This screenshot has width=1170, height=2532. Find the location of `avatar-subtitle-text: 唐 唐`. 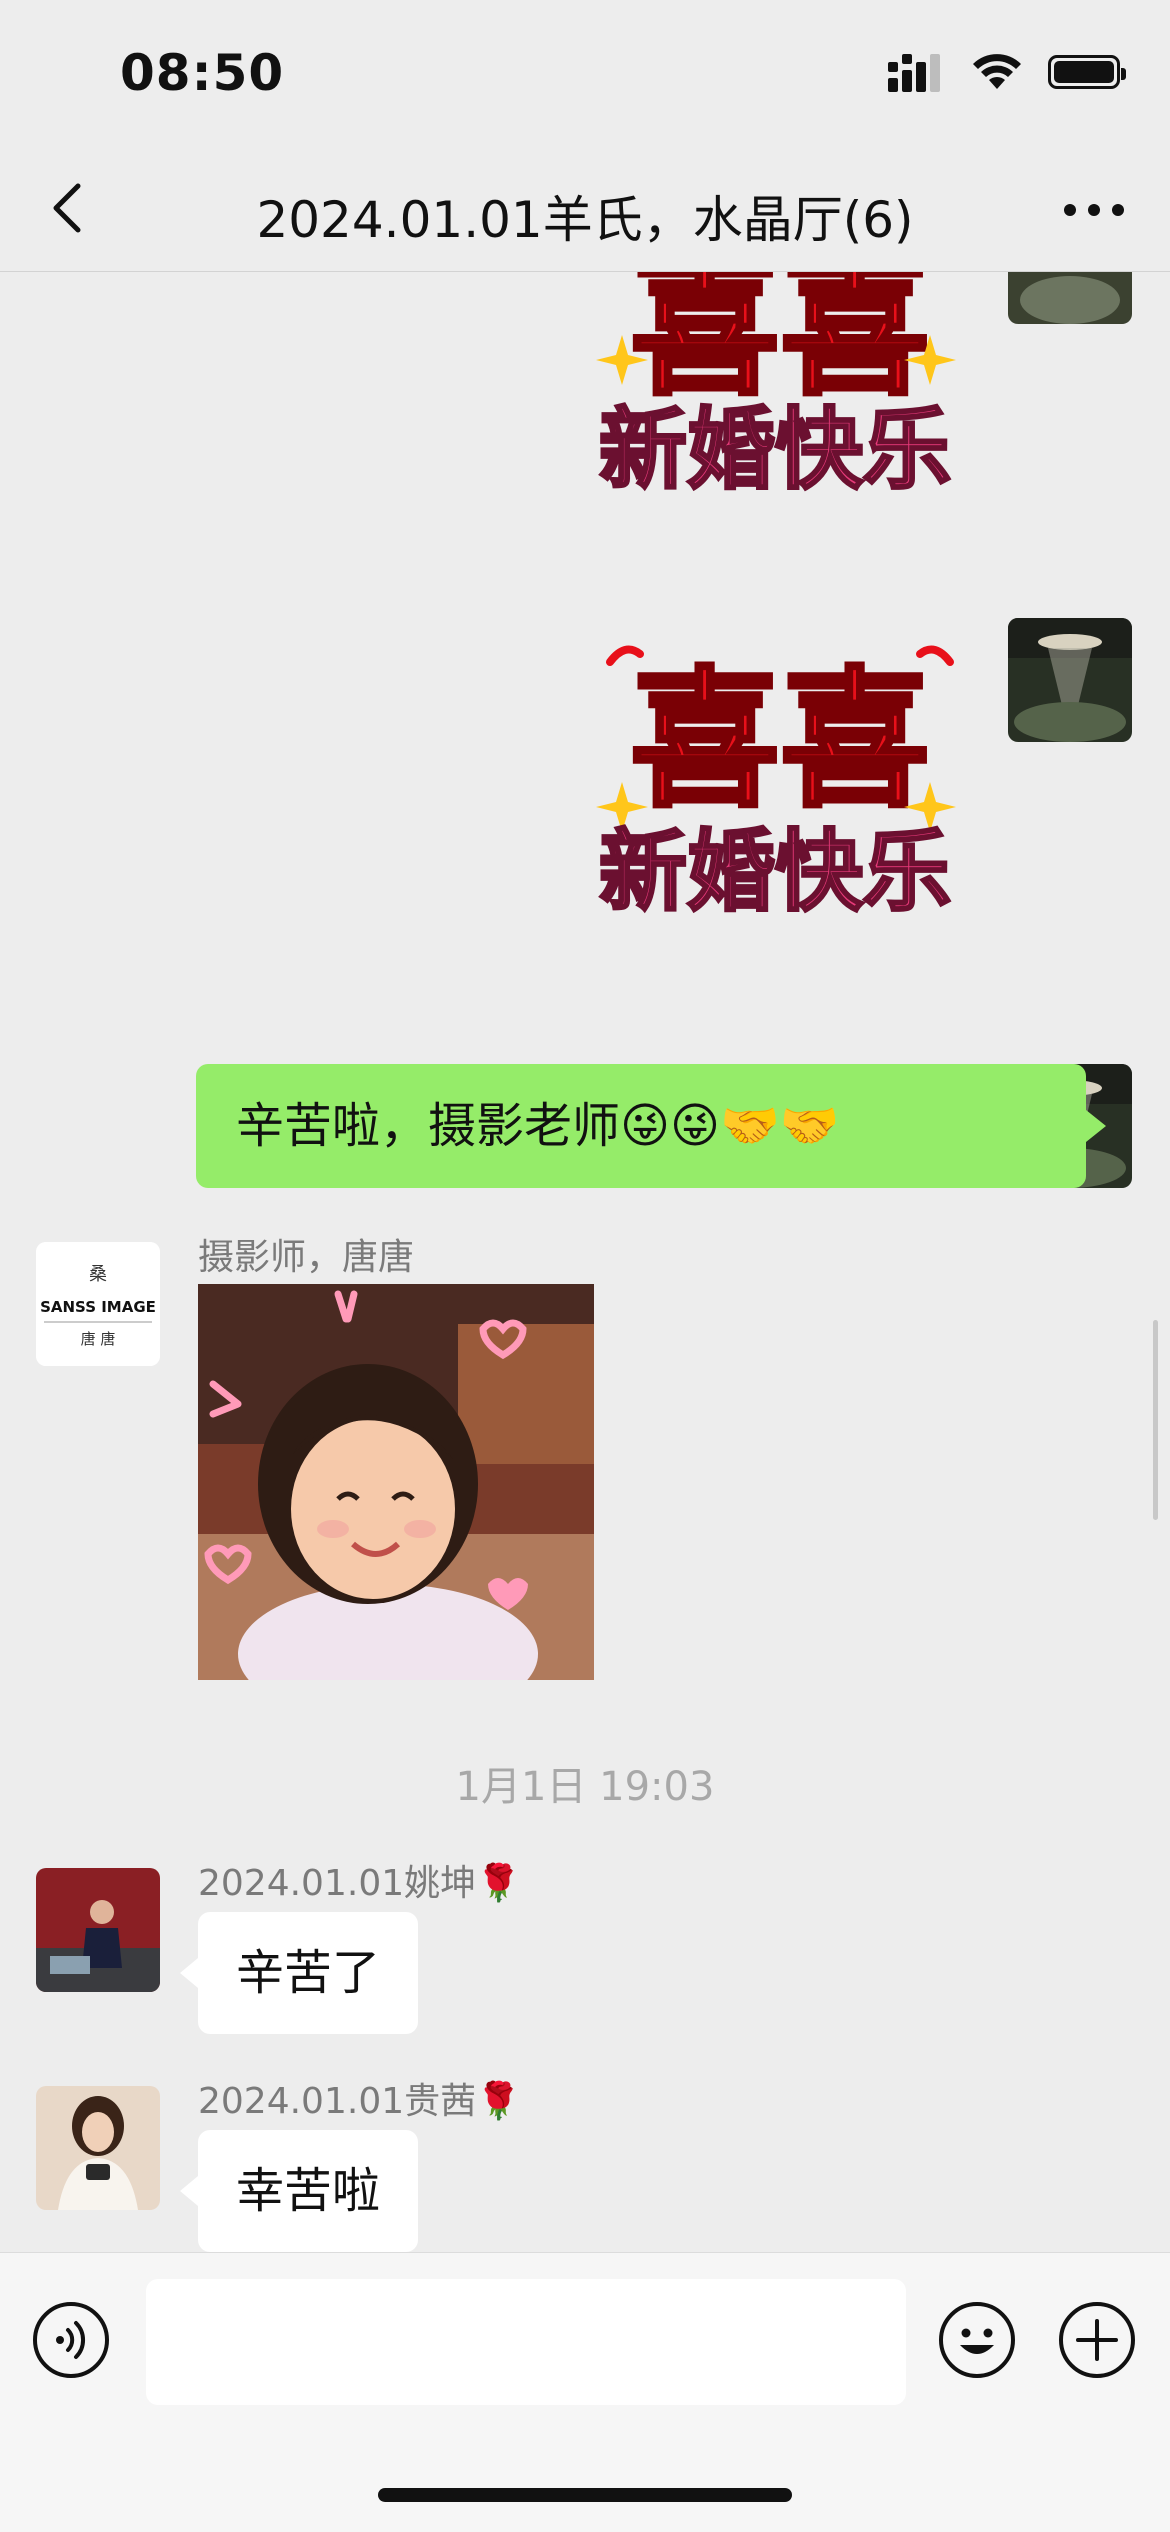

avatar-subtitle-text: 唐 唐 is located at coordinates (98, 1339).